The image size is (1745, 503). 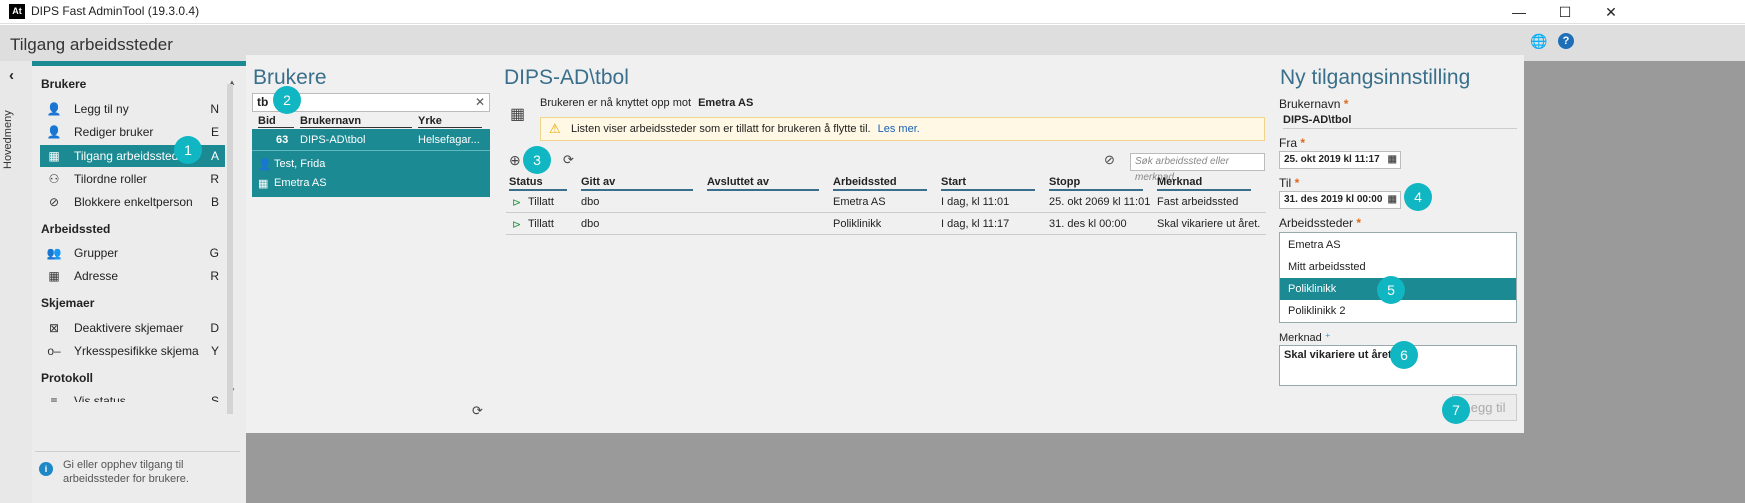 I want to click on section-protokoll: Protokoll, so click(x=67, y=378).